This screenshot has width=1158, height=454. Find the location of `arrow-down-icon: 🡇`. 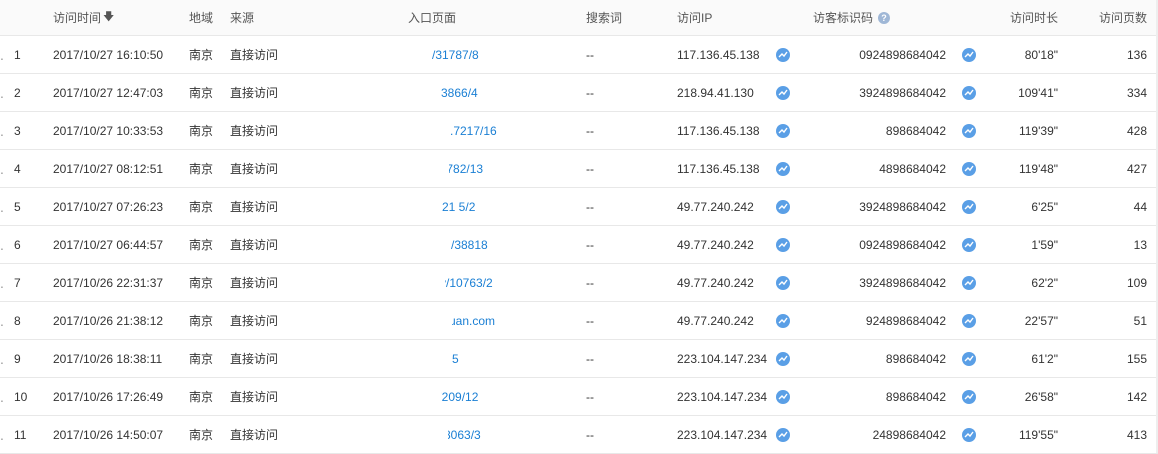

arrow-down-icon: 🡇 is located at coordinates (108, 17).